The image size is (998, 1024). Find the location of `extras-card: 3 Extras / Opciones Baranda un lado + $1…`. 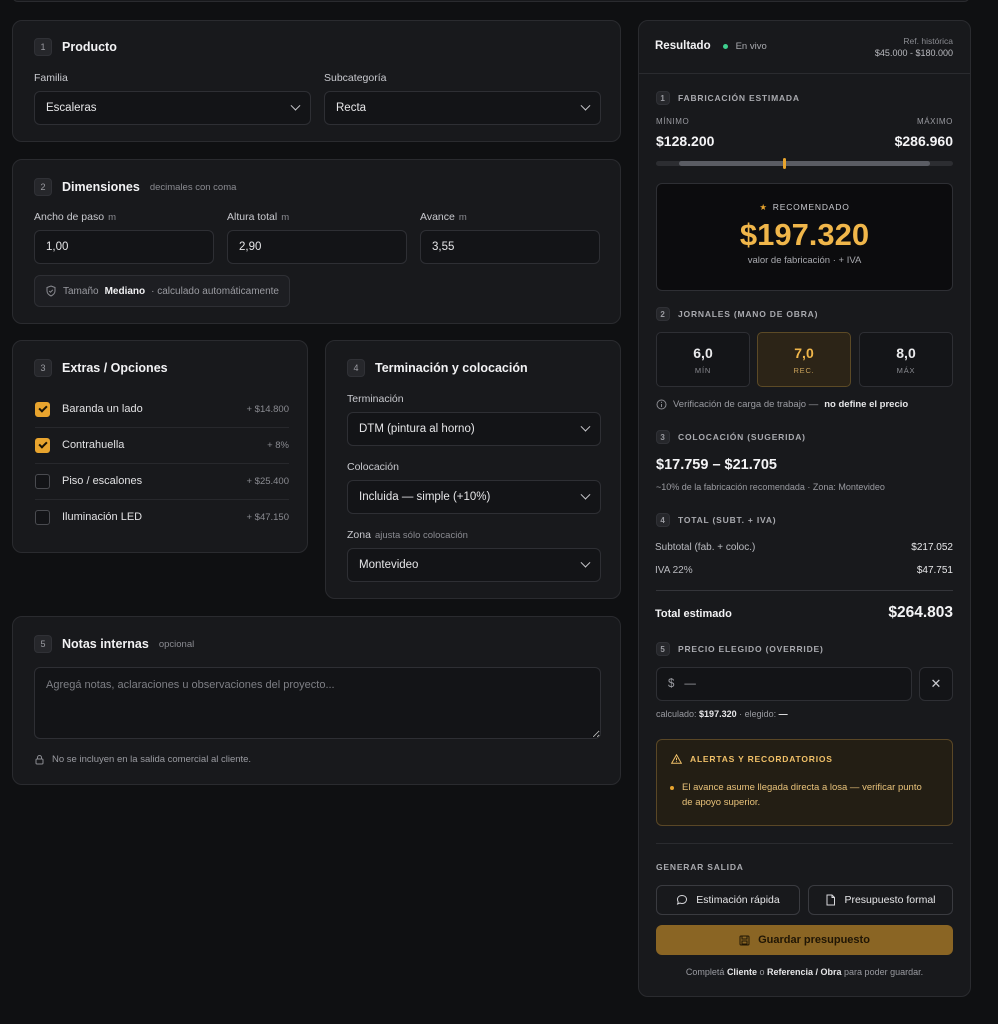

extras-card: 3 Extras / Opciones Baranda un lado + $1… is located at coordinates (160, 446).